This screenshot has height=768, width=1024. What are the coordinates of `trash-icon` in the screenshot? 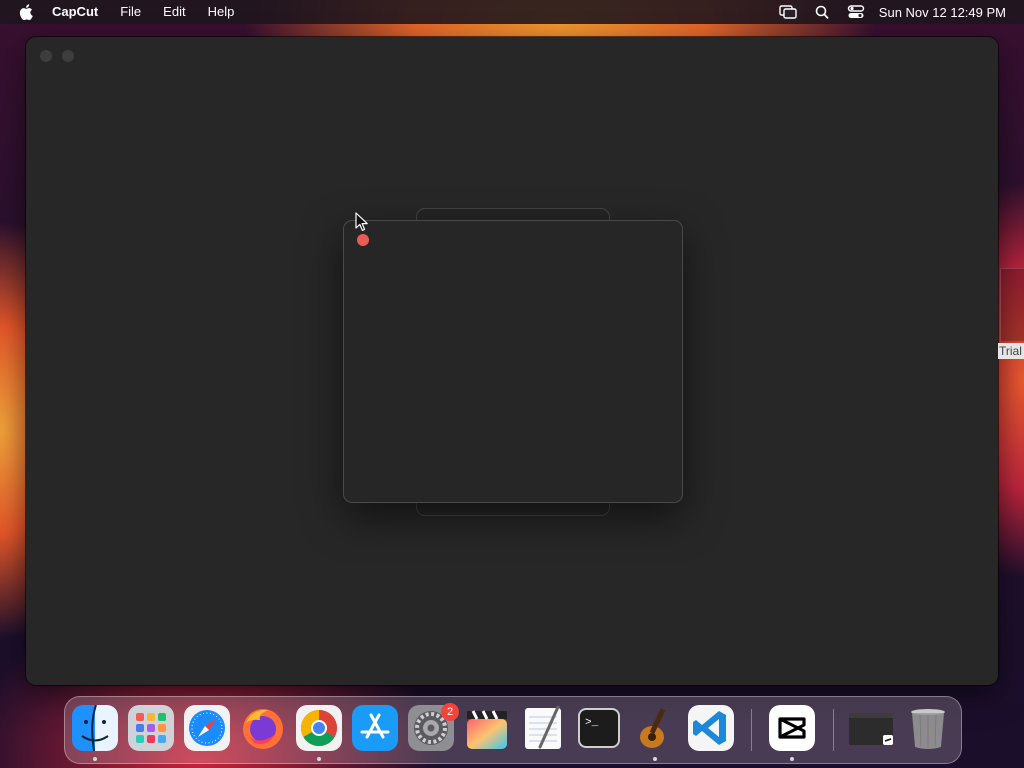 It's located at (928, 729).